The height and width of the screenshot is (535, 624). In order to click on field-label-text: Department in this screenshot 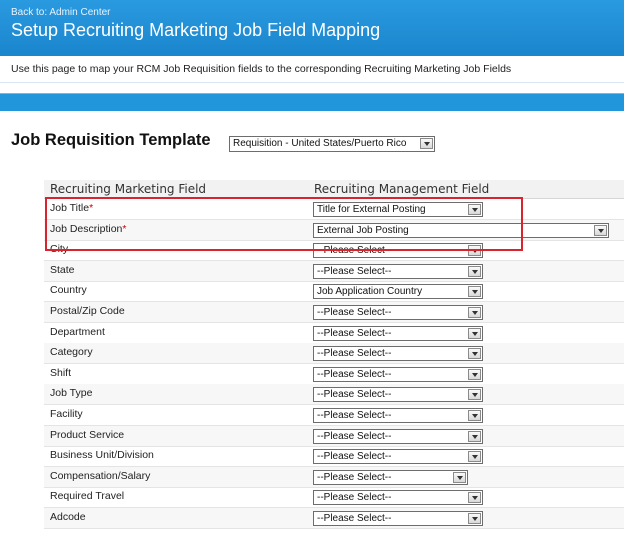, I will do `click(77, 331)`.